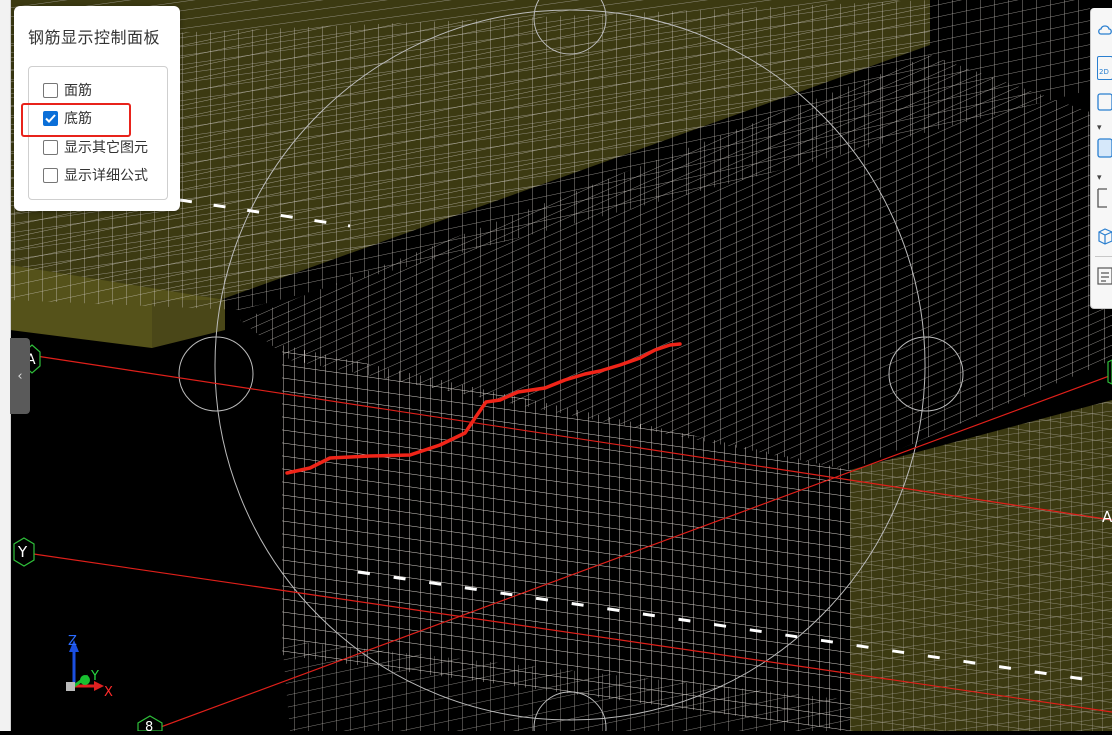  I want to click on option-show-other-elements: 显示其它图元, so click(95, 147).